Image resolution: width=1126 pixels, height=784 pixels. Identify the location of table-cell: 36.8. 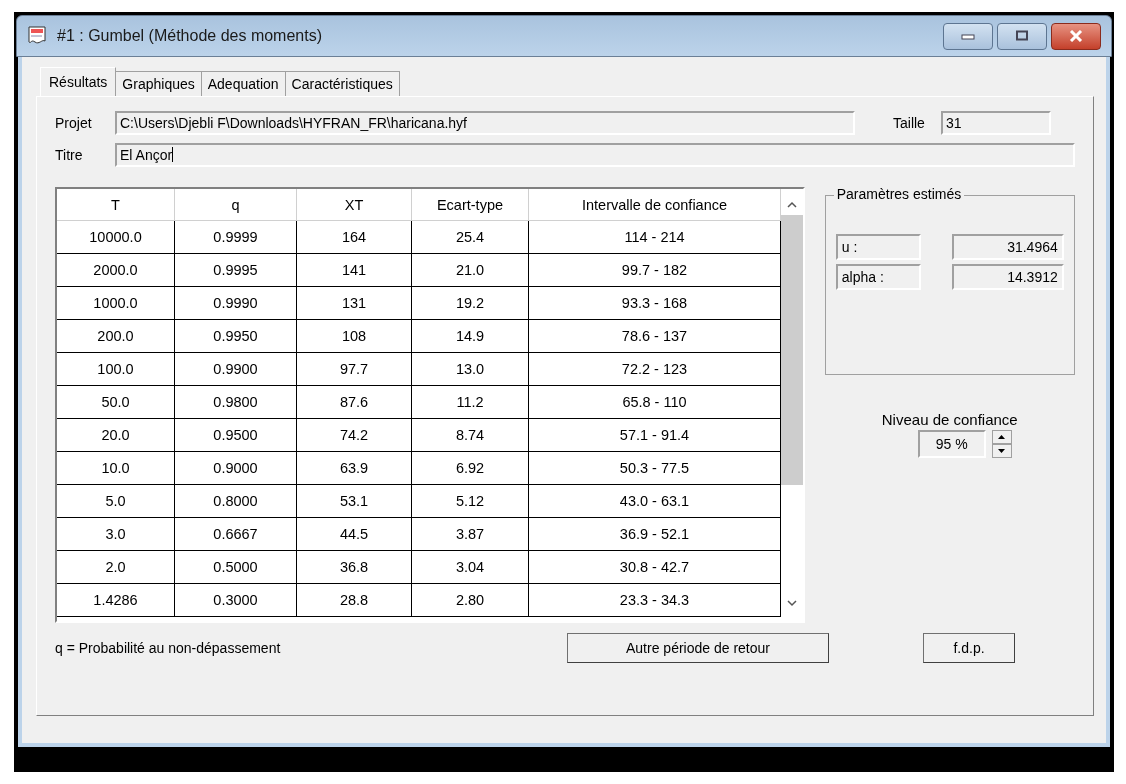
(354, 567).